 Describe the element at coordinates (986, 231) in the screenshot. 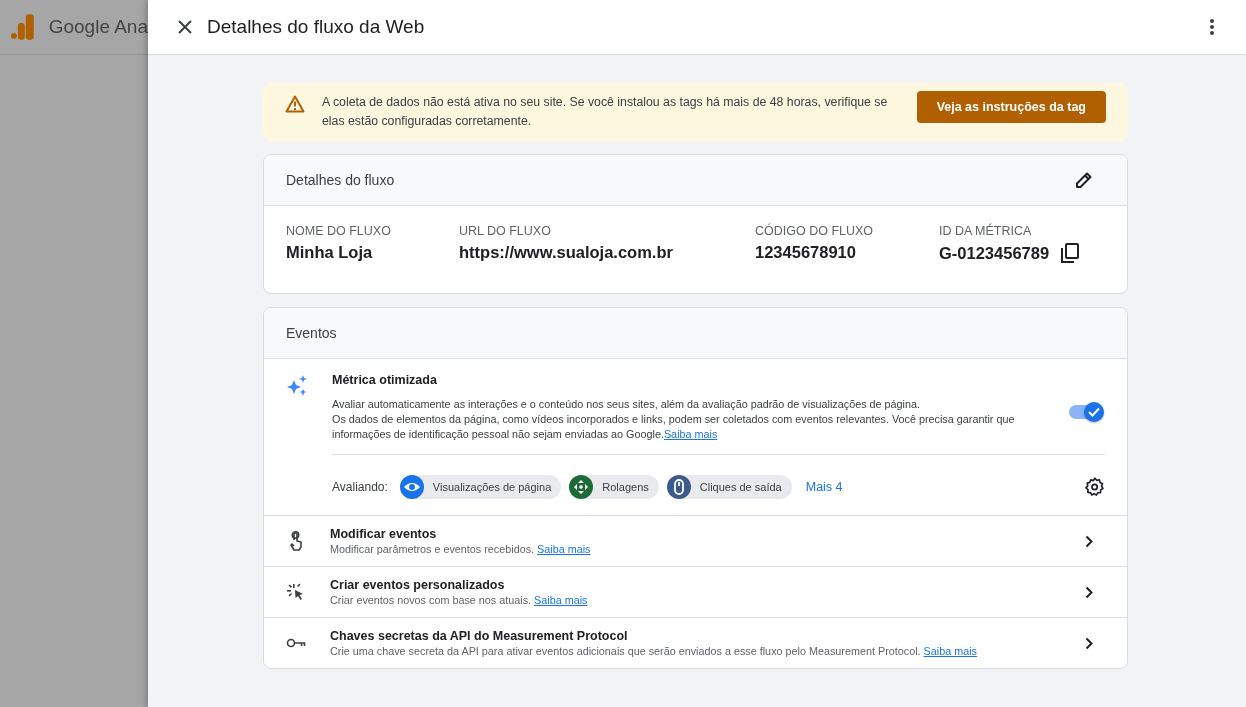

I see `field-label: ID DA MÉTRICA` at that location.